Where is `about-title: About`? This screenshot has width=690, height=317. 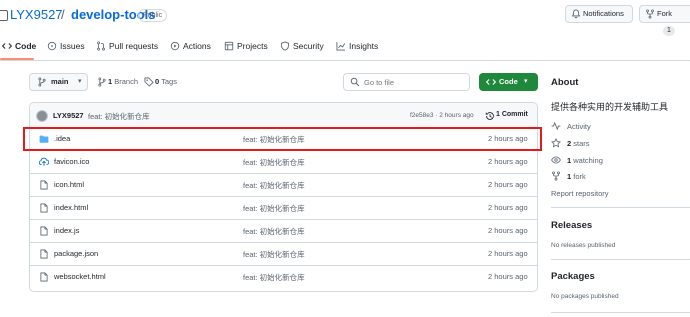
about-title: About is located at coordinates (565, 82).